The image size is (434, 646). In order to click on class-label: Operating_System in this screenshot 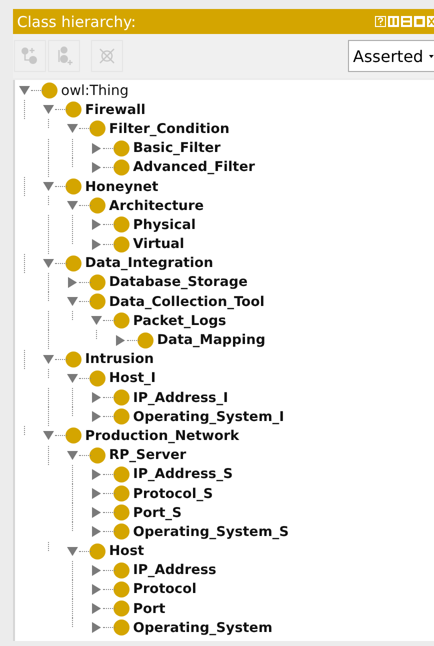, I will do `click(202, 628)`.